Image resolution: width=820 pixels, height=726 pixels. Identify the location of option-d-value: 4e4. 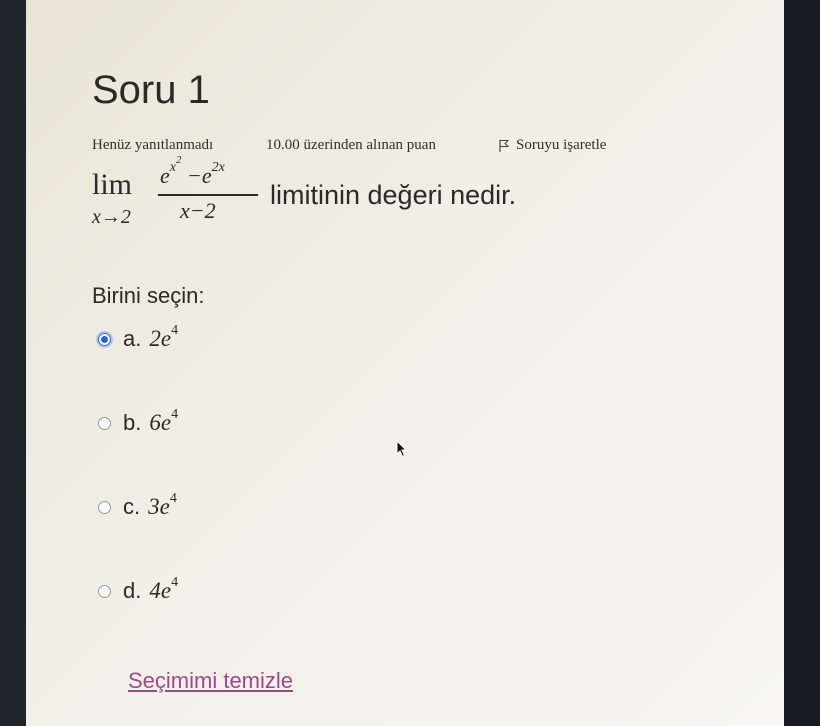
(164, 589).